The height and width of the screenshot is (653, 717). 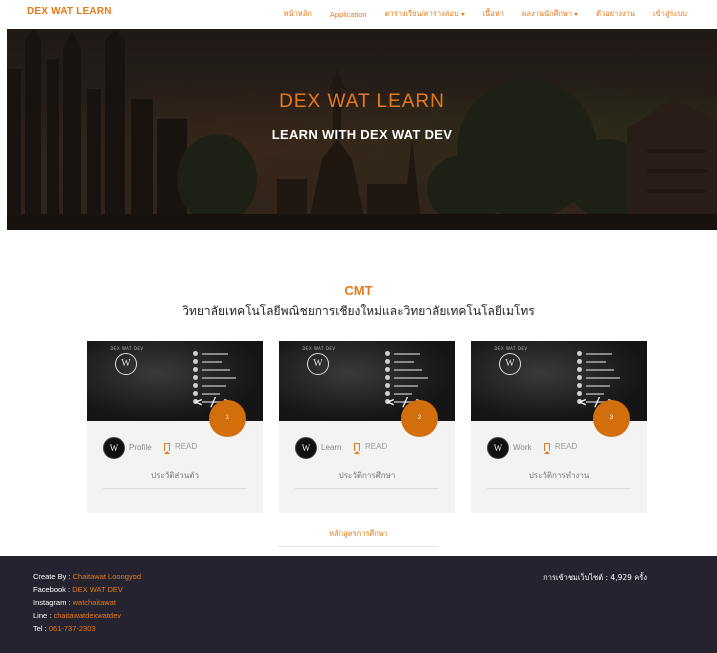 What do you see at coordinates (421, 13) in the screenshot?
I see `nav-item-label: ตารางเรียน/ตารางสอบ` at bounding box center [421, 13].